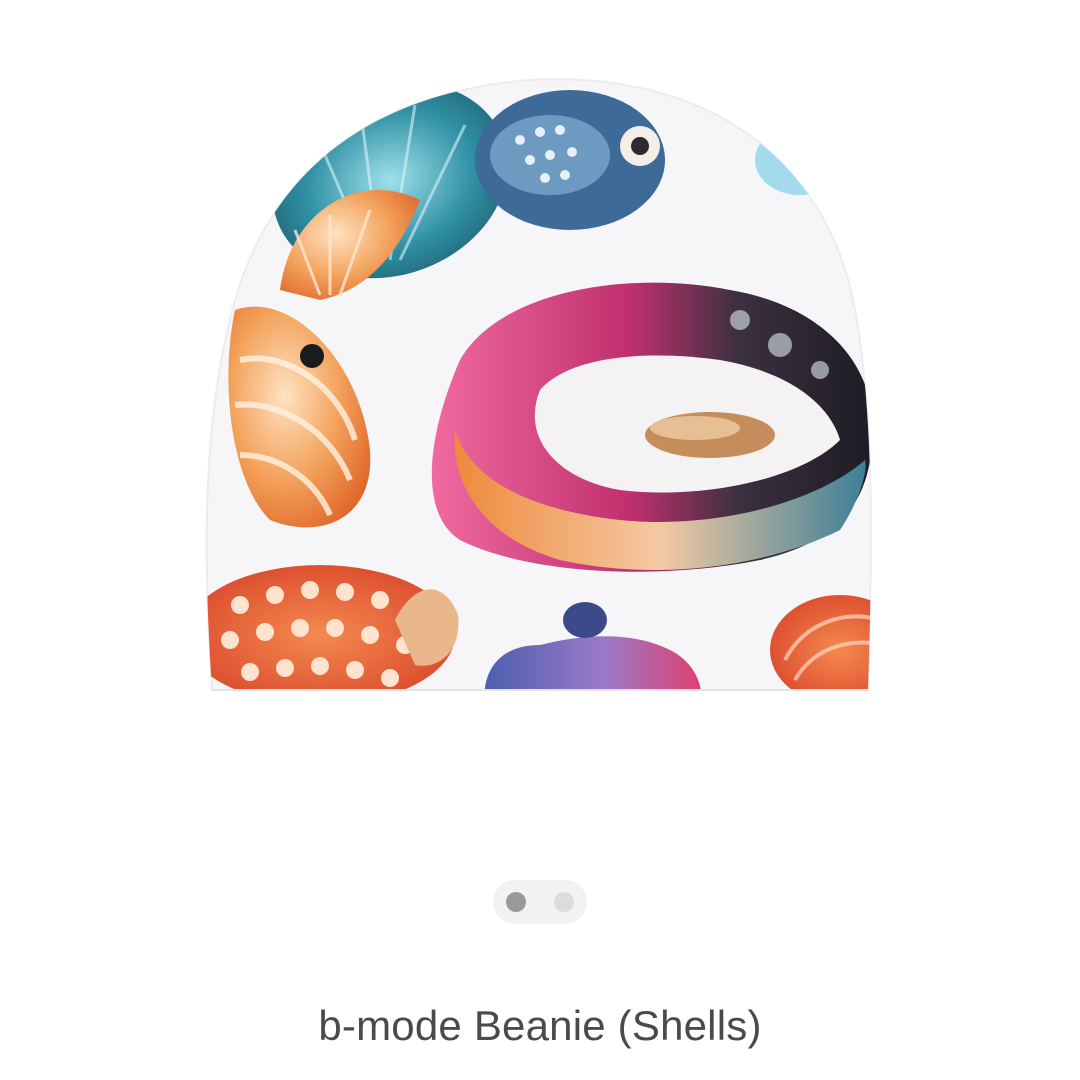  Describe the element at coordinates (516, 902) in the screenshot. I see `pagination-dot-active` at that location.